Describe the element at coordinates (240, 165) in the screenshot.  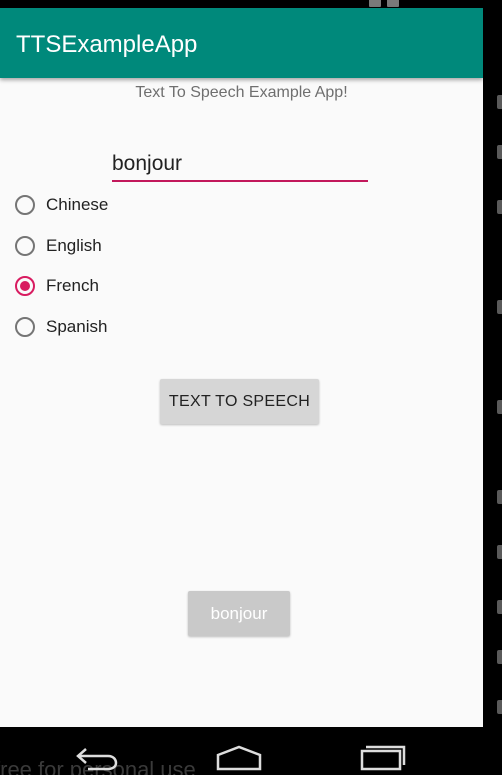
I see `text-input` at that location.